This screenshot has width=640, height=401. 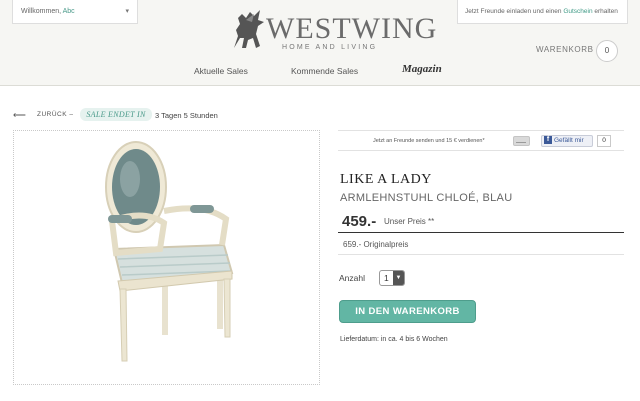 What do you see at coordinates (186, 115) in the screenshot?
I see `sale-countdown: 3 Tagen 5 Stunden` at bounding box center [186, 115].